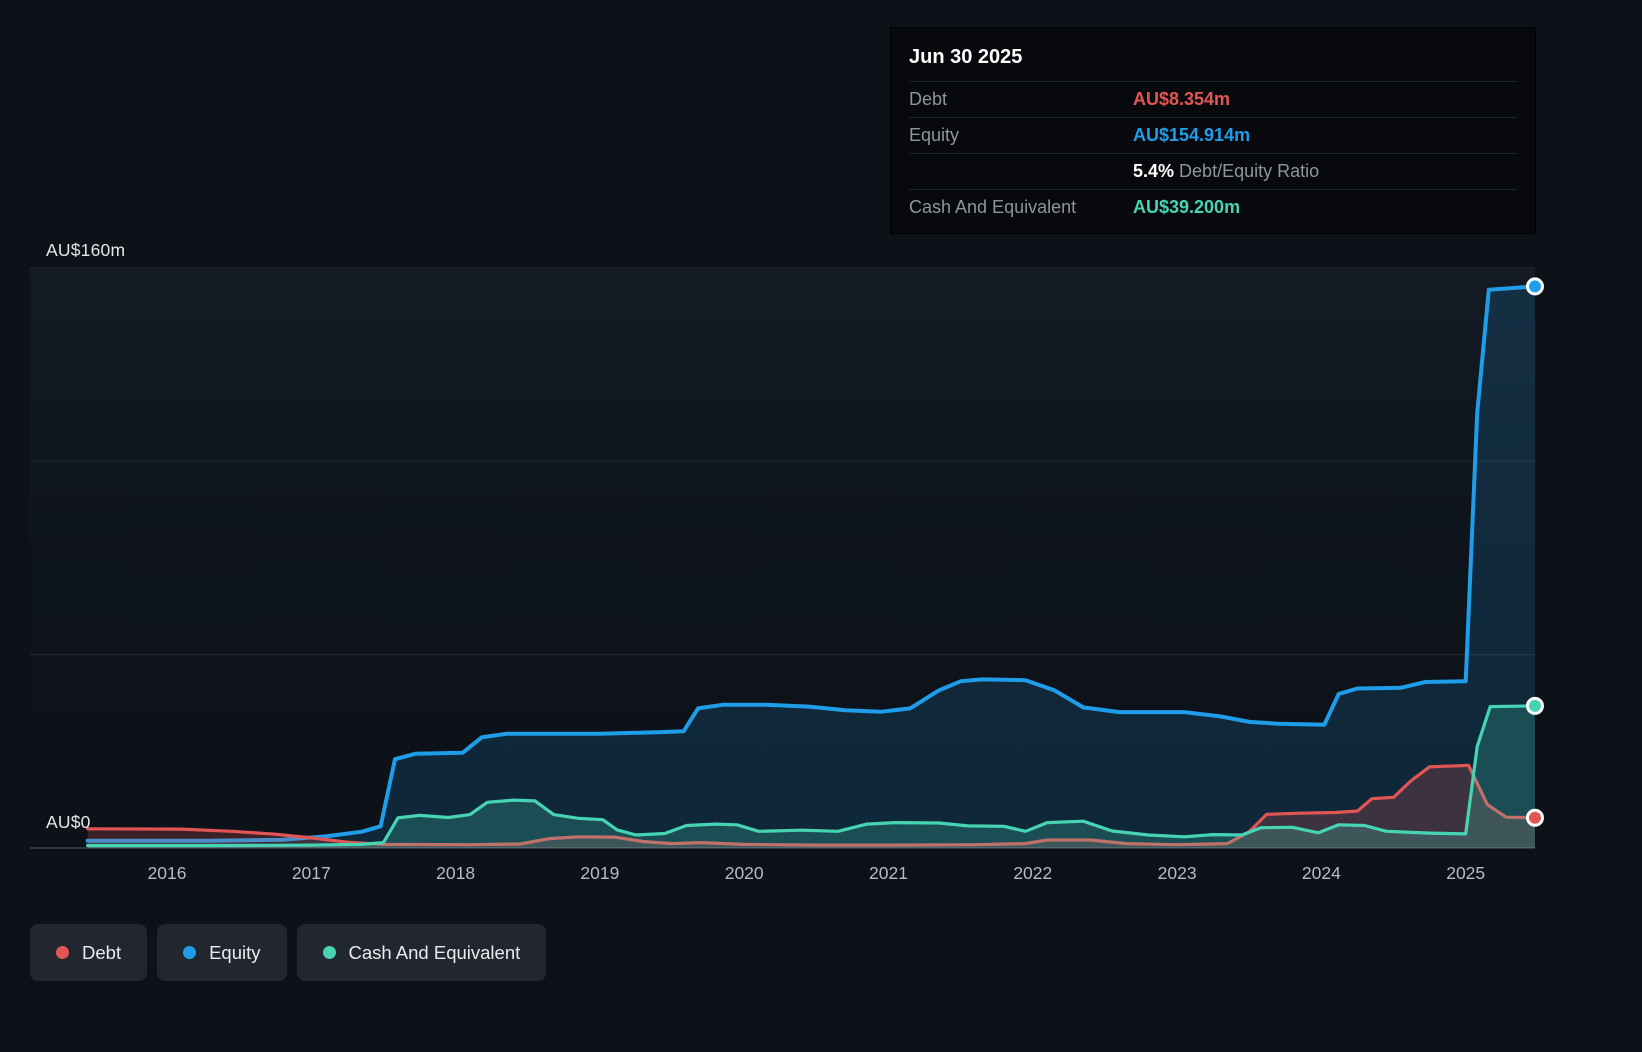 Image resolution: width=1642 pixels, height=1052 pixels. I want to click on cash-and-equivalent-end-marker, so click(1534, 705).